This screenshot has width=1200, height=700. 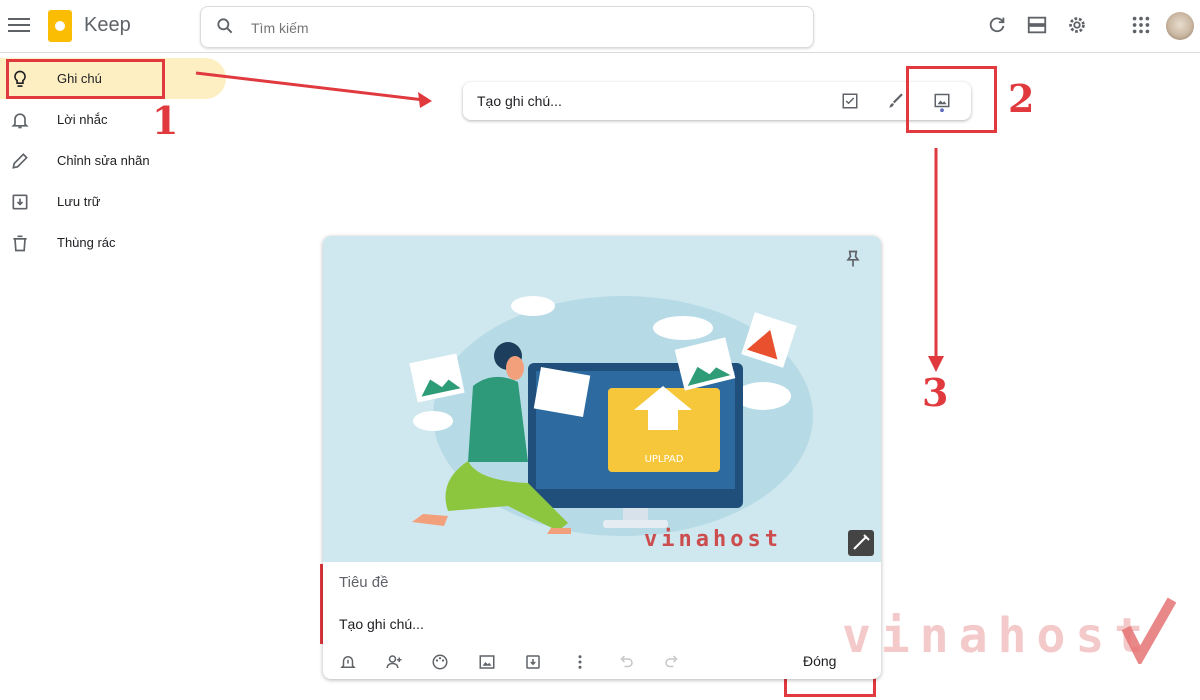 What do you see at coordinates (672, 662) in the screenshot?
I see `redo-icon` at bounding box center [672, 662].